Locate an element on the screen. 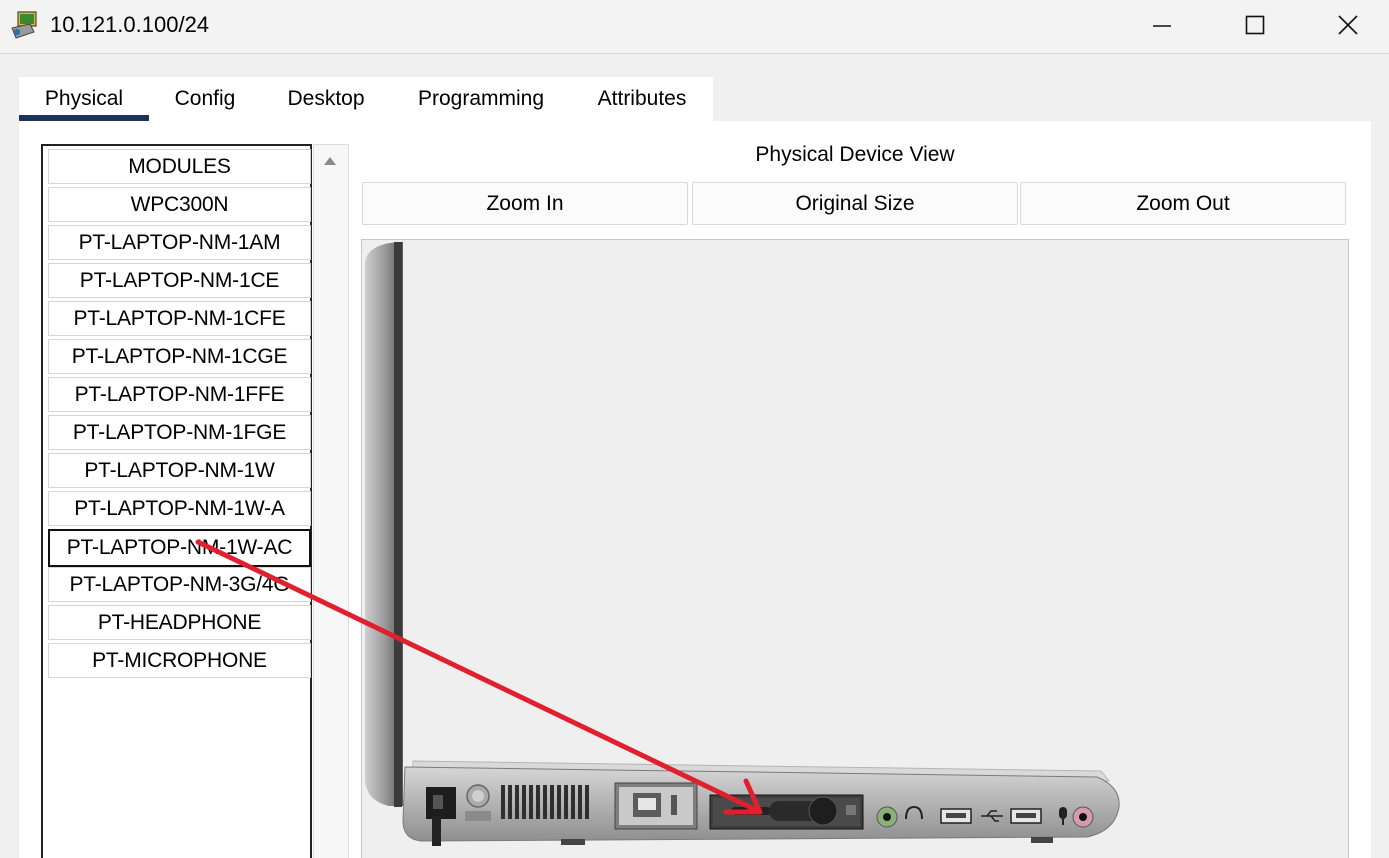  close-icon is located at coordinates (1348, 25).